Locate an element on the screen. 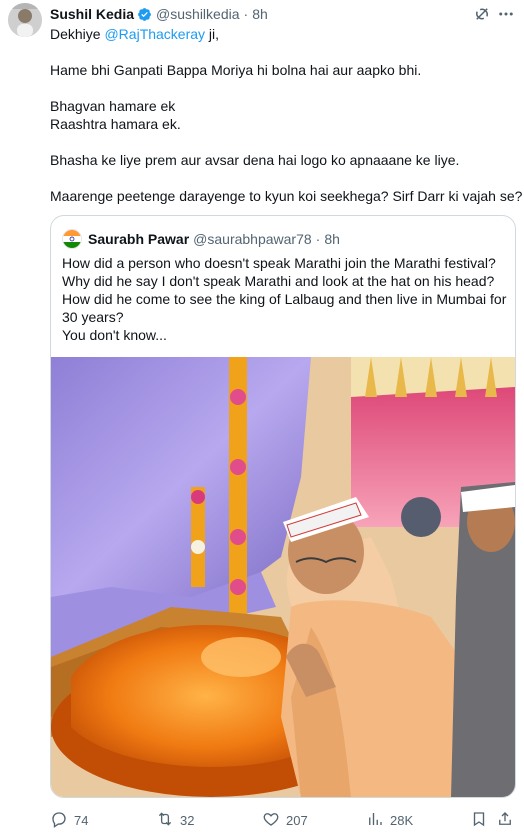 Image resolution: width=524 pixels, height=834 pixels. tweet-line-4: Raashtra hamara ek. is located at coordinates (115, 124).